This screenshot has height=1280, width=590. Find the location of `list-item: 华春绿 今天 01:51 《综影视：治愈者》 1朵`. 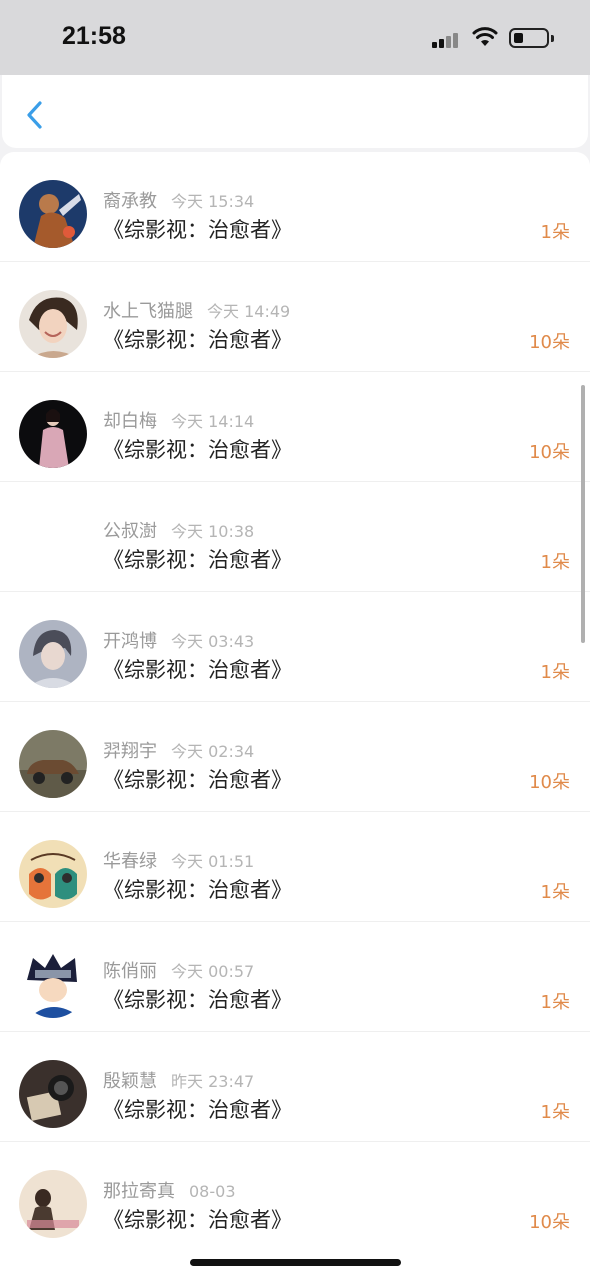

list-item: 华春绿 今天 01:51 《综影视：治愈者》 1朵 is located at coordinates (295, 867).